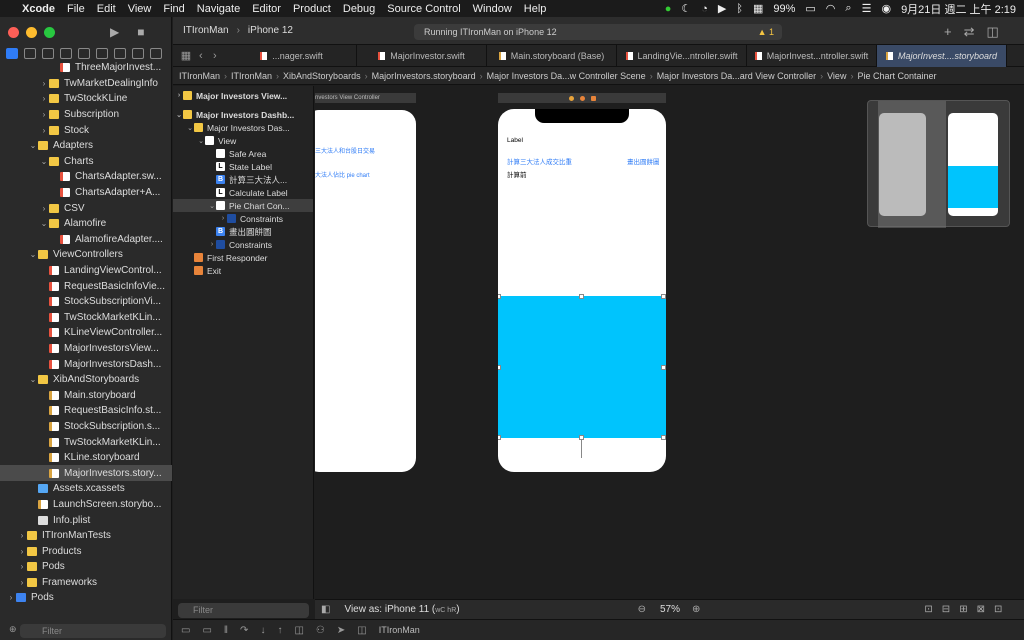 This screenshot has width=1024, height=640. I want to click on minimap, so click(938, 164).